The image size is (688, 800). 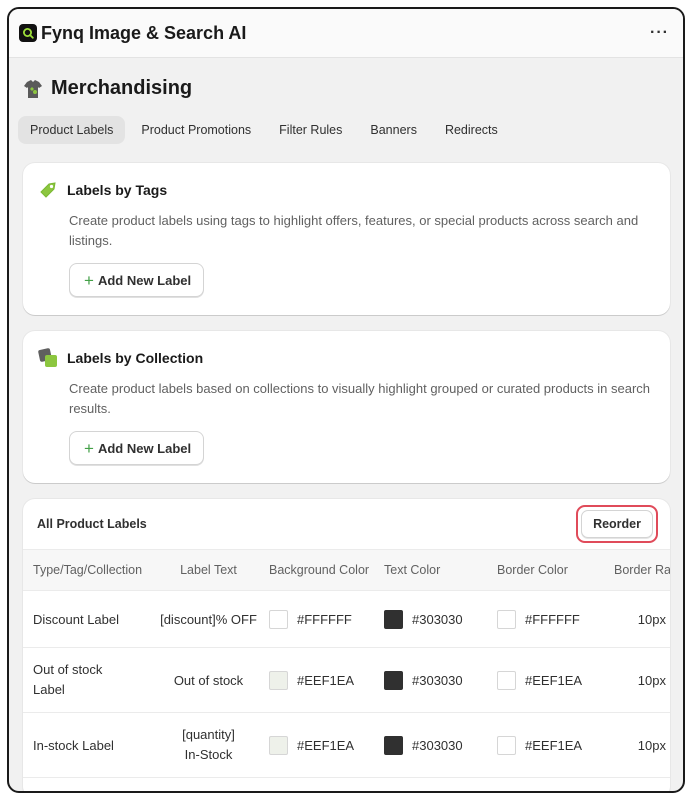 What do you see at coordinates (642, 570) in the screenshot?
I see `column-header: Border Radius` at bounding box center [642, 570].